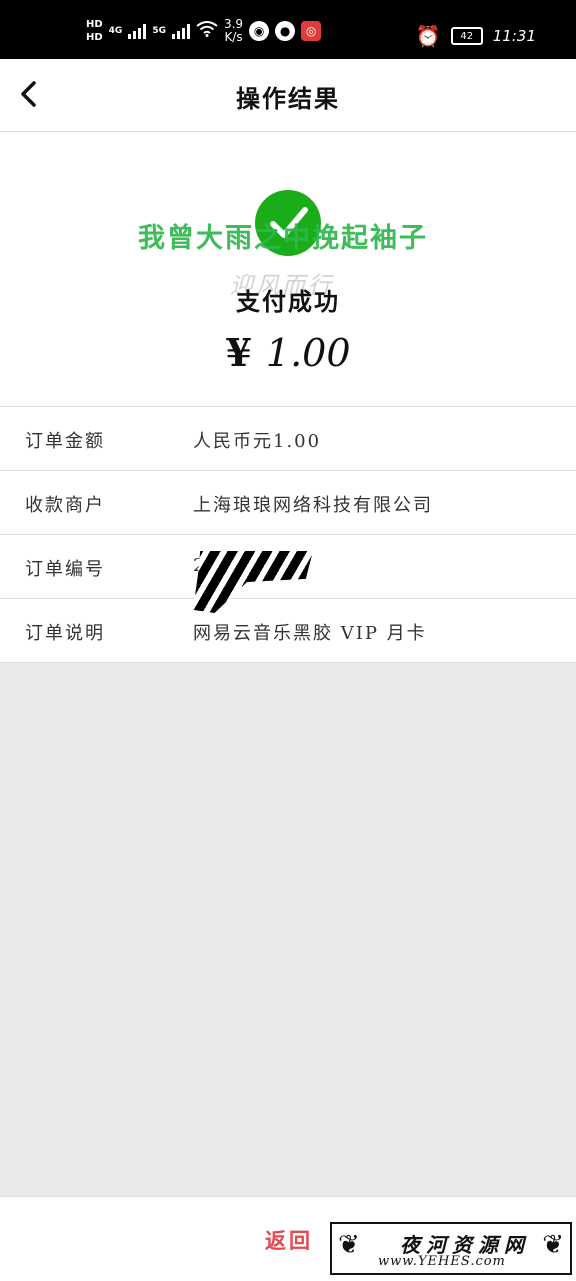 This screenshot has height=1281, width=576. What do you see at coordinates (257, 441) in the screenshot?
I see `detail-value: 人民币元1.00` at bounding box center [257, 441].